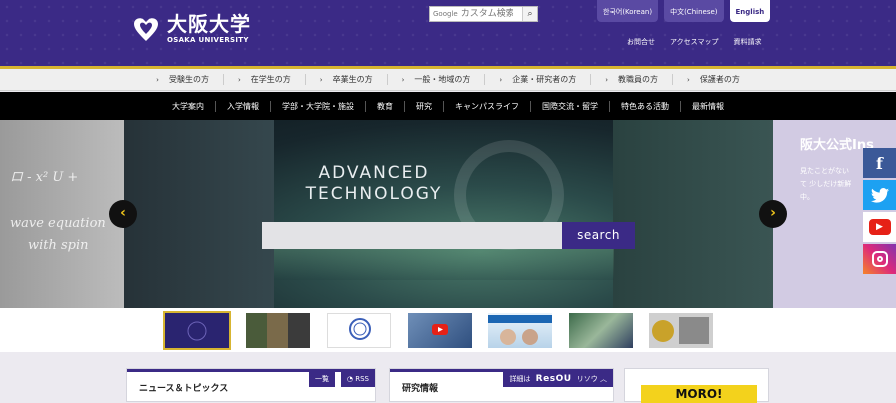  I want to click on site-search-input, so click(486, 14).